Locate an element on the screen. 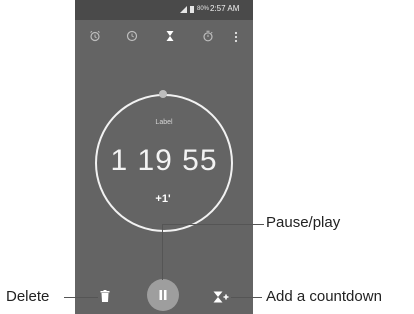 This screenshot has width=414, height=314. status-bar: 80% 2:57 AM is located at coordinates (164, 10).